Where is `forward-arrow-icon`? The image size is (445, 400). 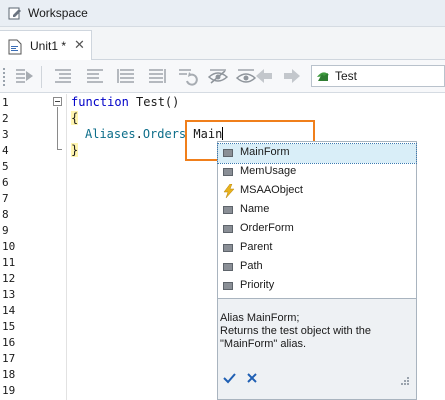 forward-arrow-icon is located at coordinates (292, 76).